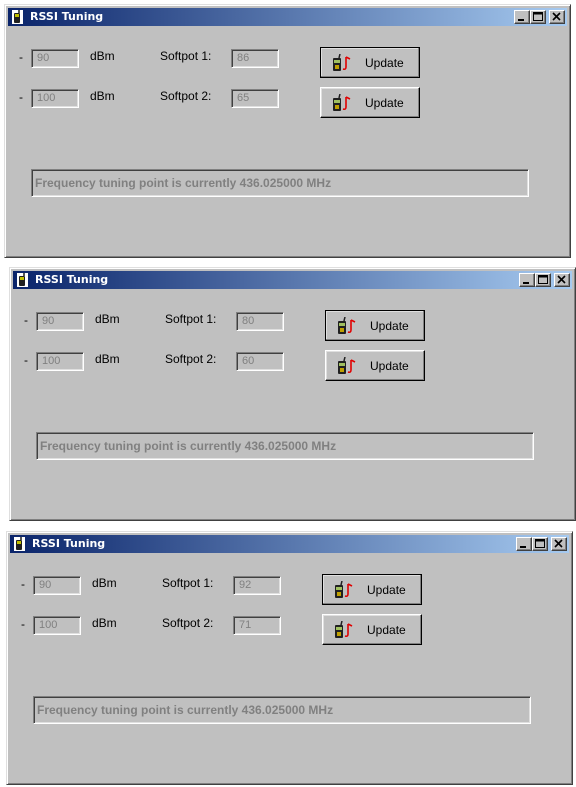 Image resolution: width=576 pixels, height=787 pixels. I want to click on softpot-1-field: 92, so click(257, 585).